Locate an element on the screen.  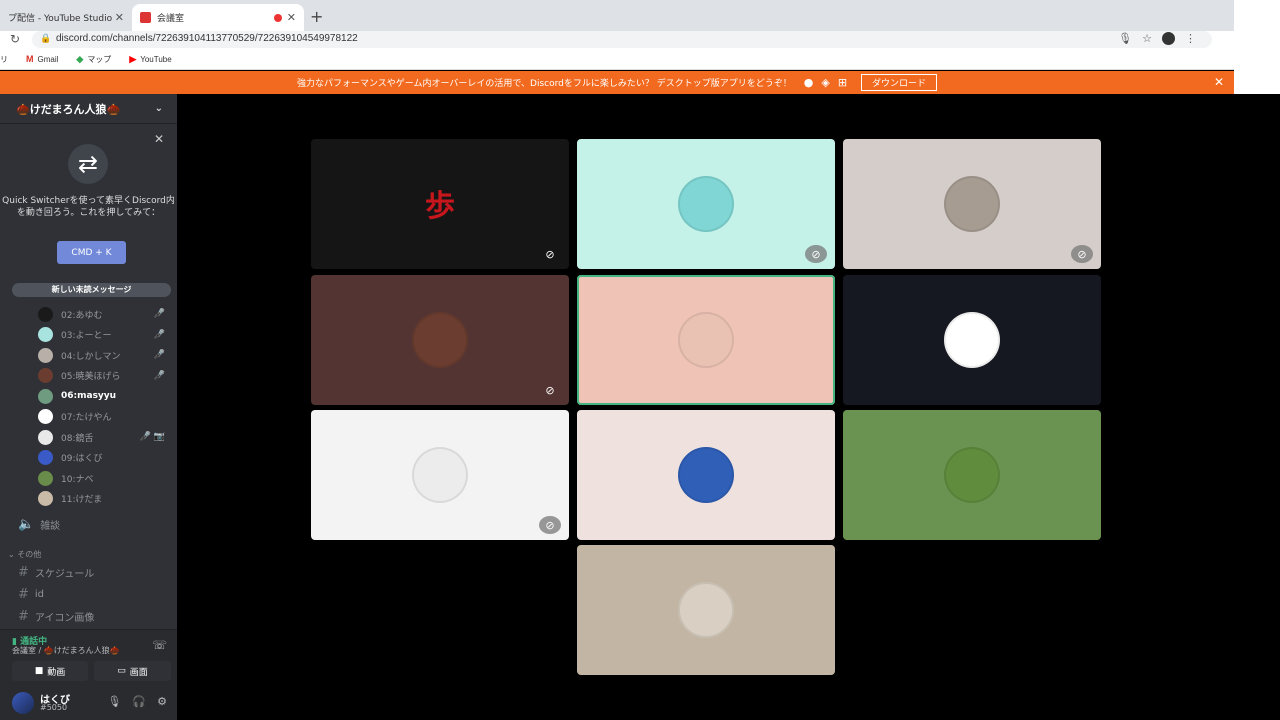
voice-user-name: 11:けだま is located at coordinates (82, 500).